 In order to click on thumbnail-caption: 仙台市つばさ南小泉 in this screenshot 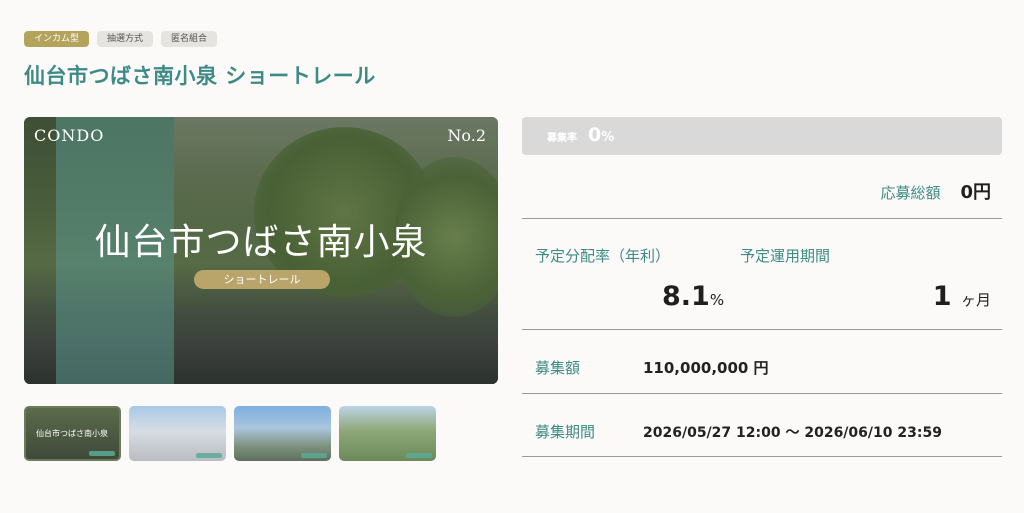, I will do `click(72, 433)`.